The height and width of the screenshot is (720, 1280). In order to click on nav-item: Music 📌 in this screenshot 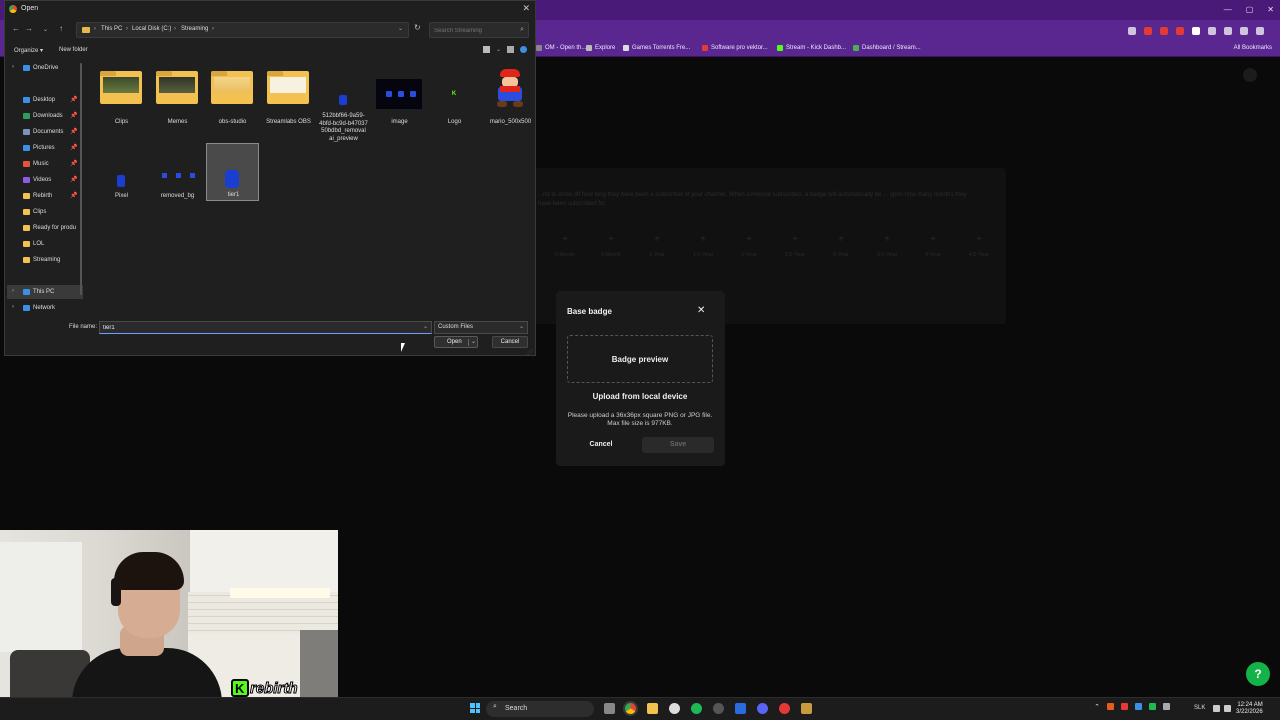, I will do `click(45, 164)`.